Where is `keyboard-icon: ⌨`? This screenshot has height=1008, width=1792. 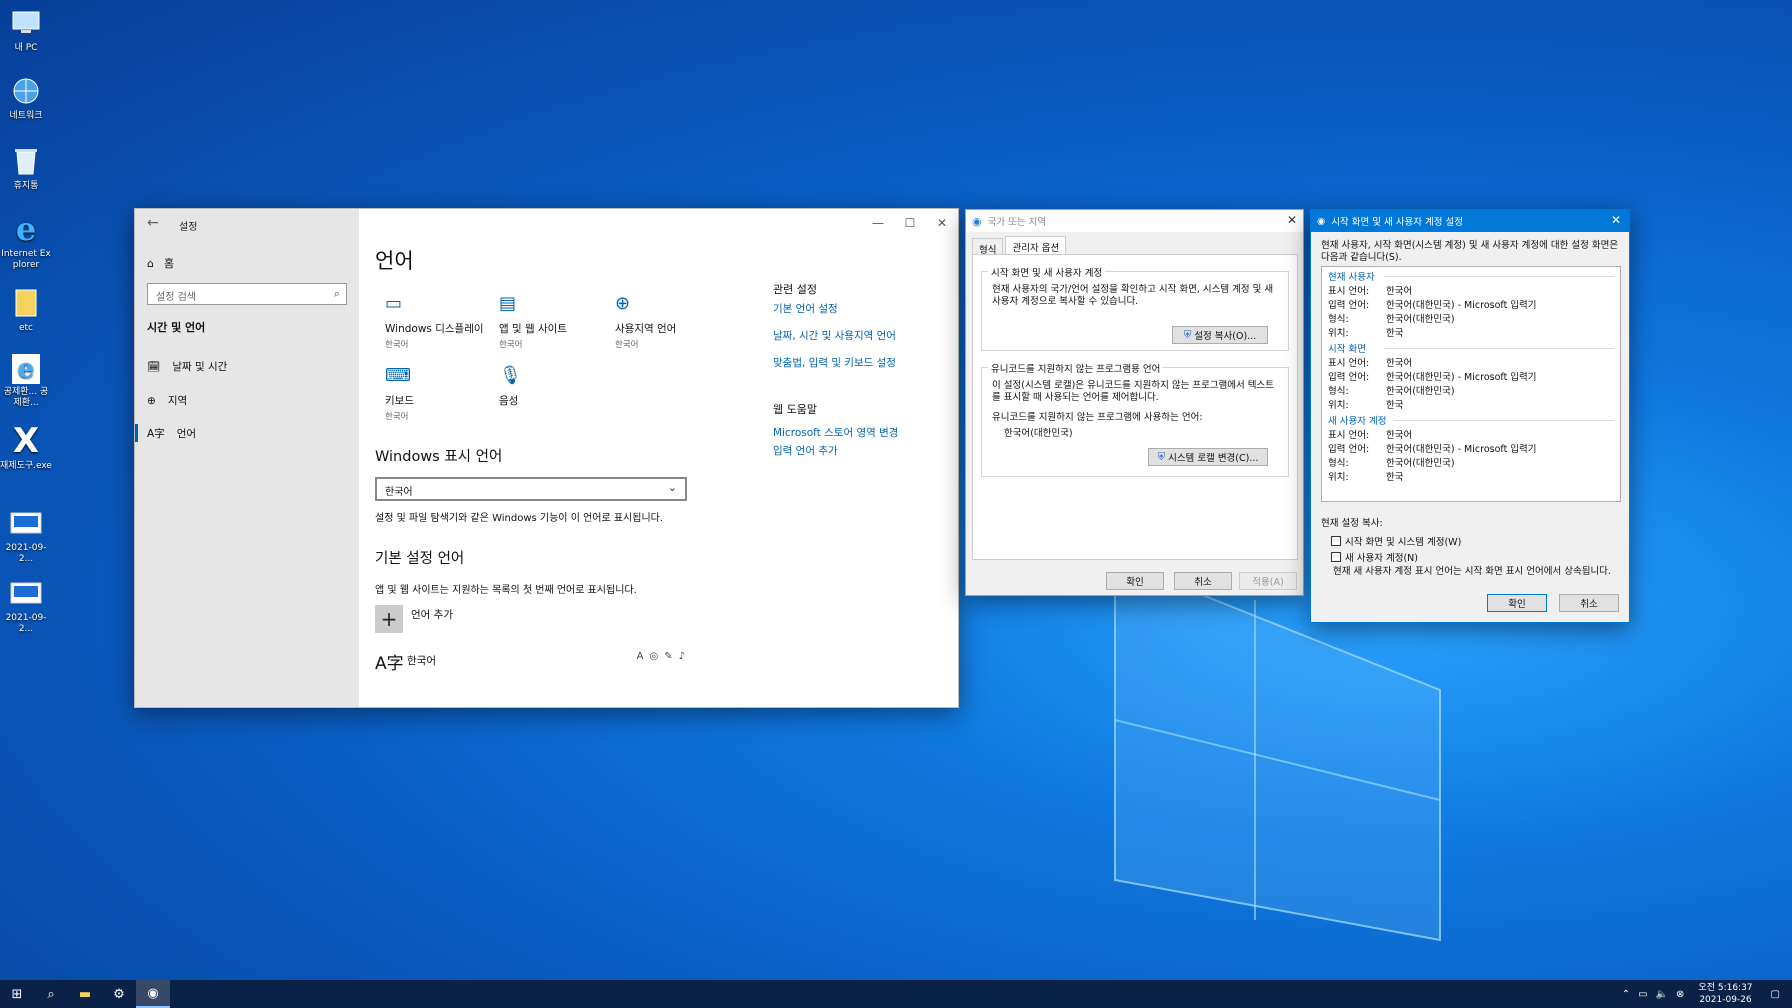
keyboard-icon: ⌨ is located at coordinates (398, 375).